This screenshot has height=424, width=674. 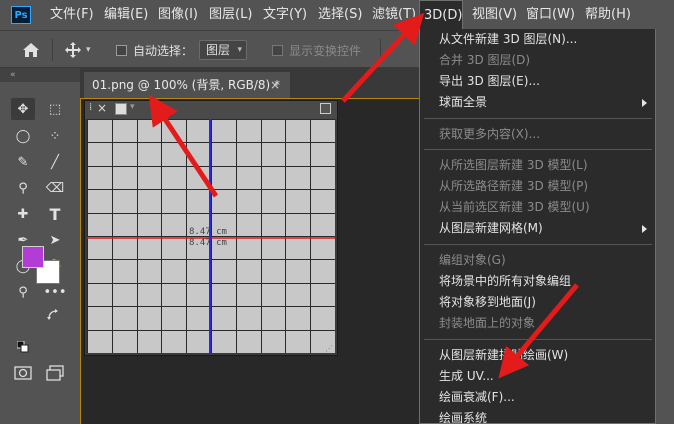 What do you see at coordinates (55, 162) in the screenshot?
I see `brush-icon: ╱` at bounding box center [55, 162].